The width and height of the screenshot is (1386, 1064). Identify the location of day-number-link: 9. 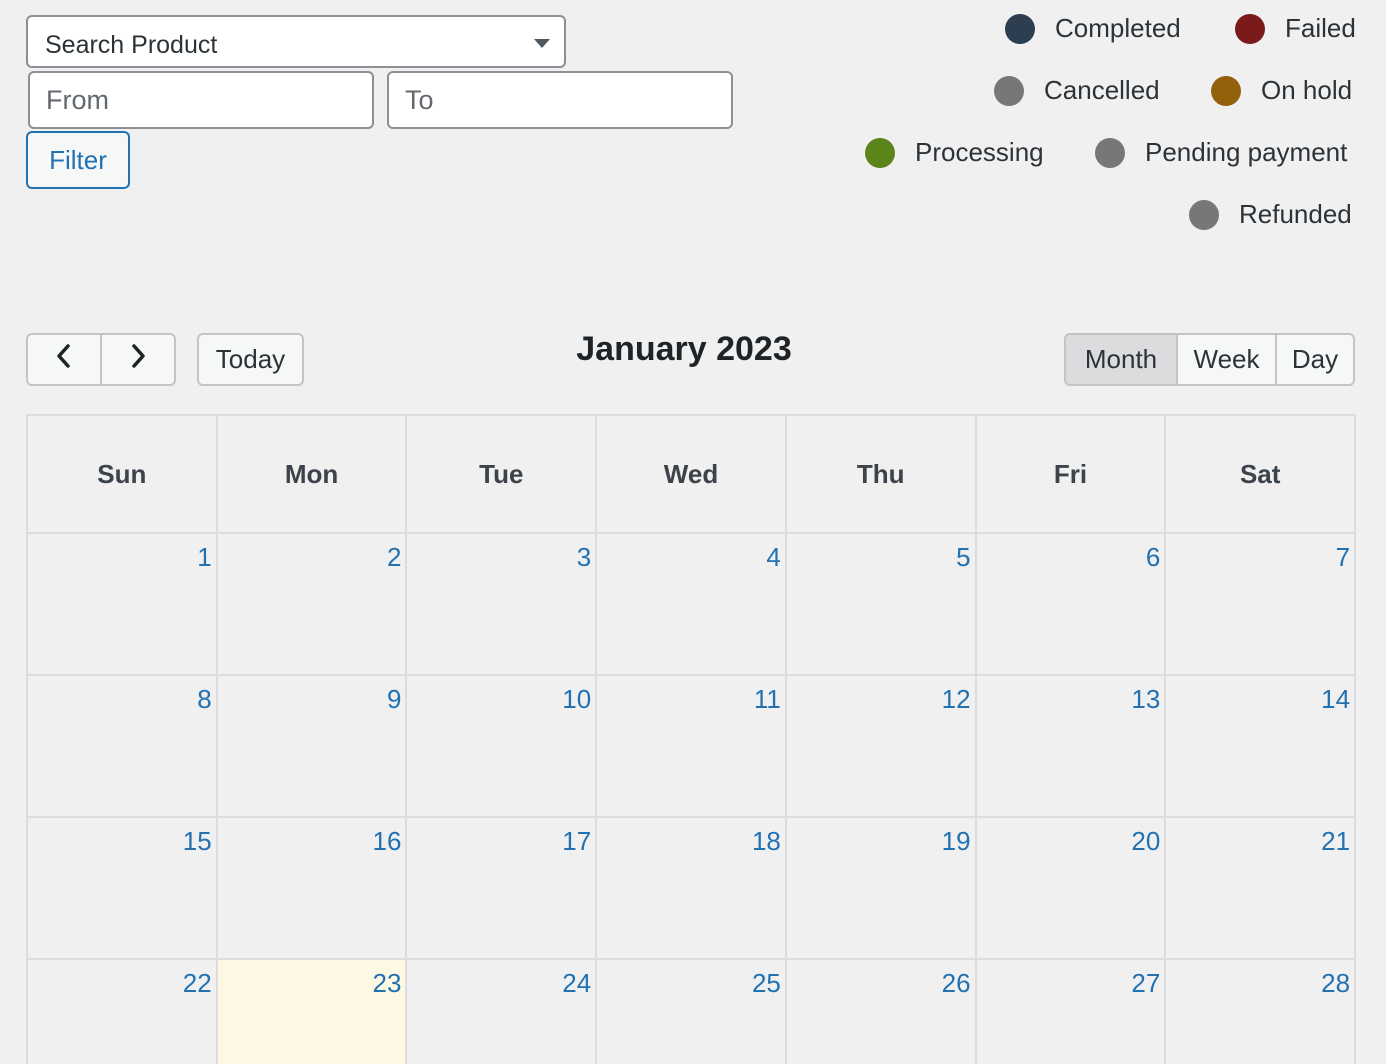
(394, 699).